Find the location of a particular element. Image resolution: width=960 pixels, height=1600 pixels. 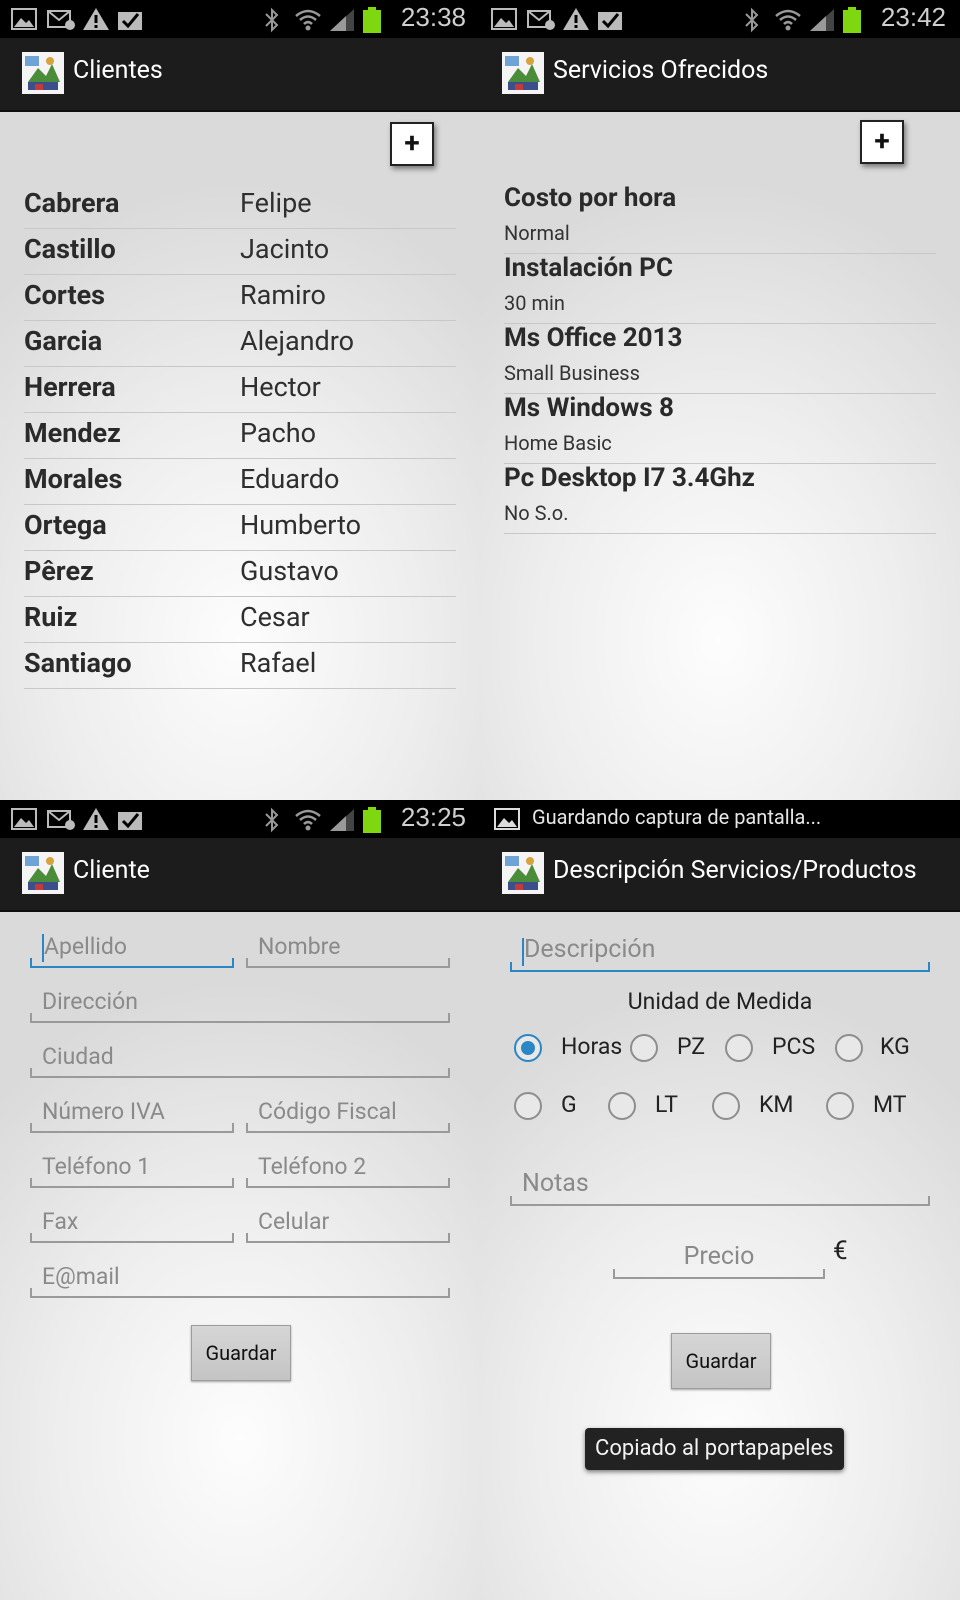

service-row: Pc Desktop I7 3.4Ghz No S.o. is located at coordinates (720, 498).